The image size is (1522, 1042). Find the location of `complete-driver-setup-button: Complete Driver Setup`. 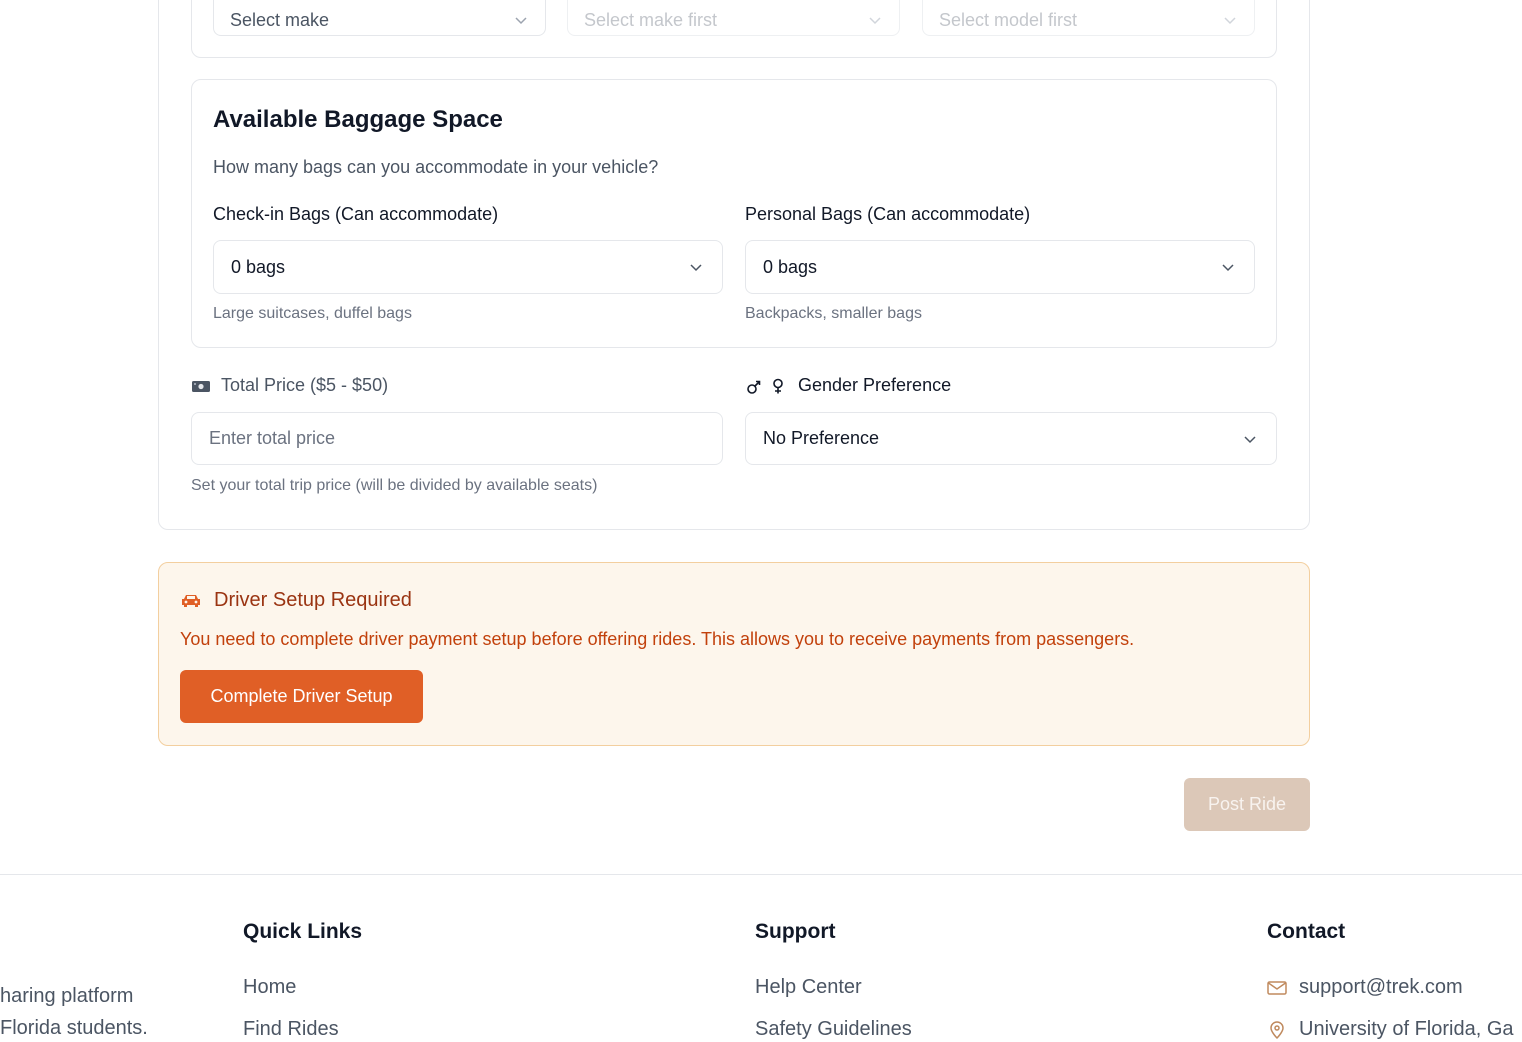

complete-driver-setup-button: Complete Driver Setup is located at coordinates (301, 696).